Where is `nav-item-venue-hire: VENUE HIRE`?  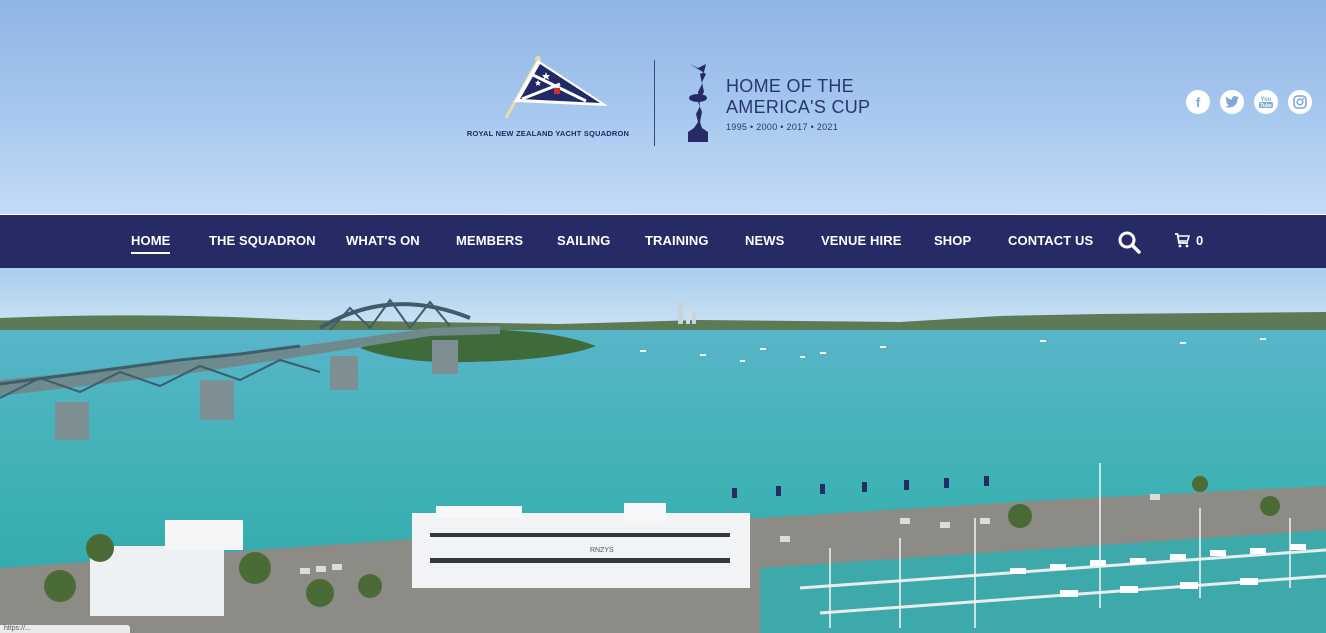
nav-item-venue-hire: VENUE HIRE is located at coordinates (861, 242).